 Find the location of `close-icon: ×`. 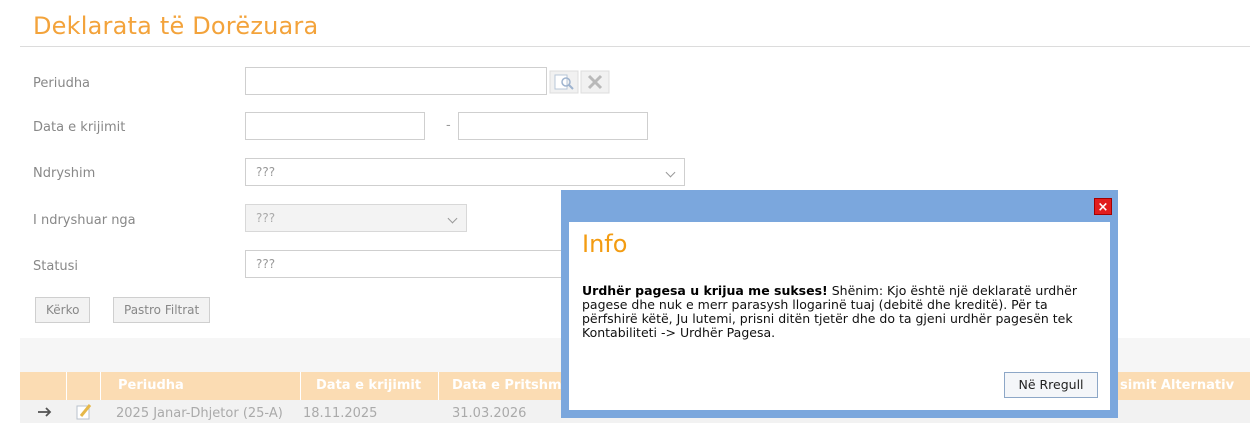

close-icon: × is located at coordinates (1103, 206).